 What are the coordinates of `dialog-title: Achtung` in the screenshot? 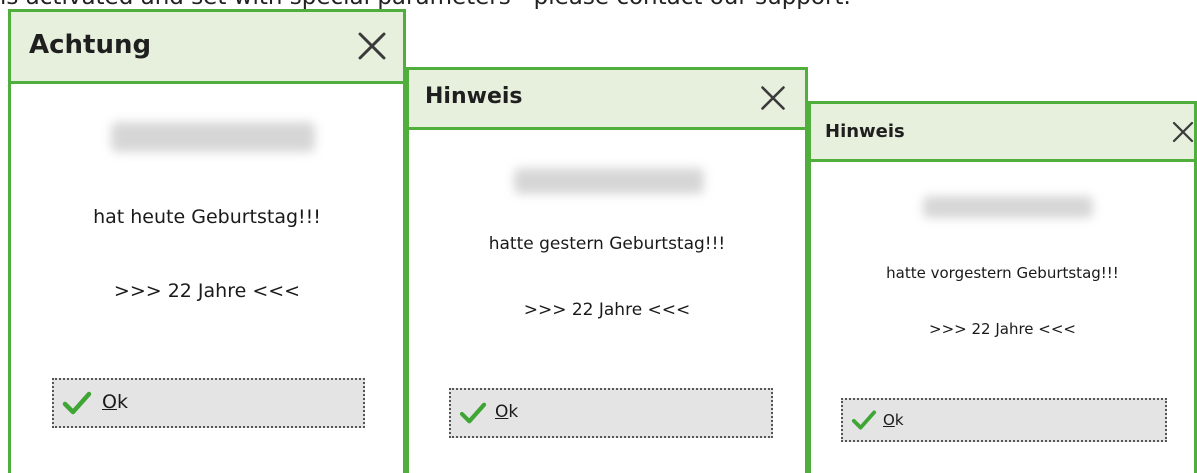 It's located at (90, 45).